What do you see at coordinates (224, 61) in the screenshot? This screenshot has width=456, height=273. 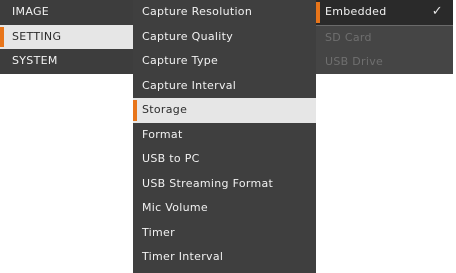 I see `menu-item-capture-type: Capture Type` at bounding box center [224, 61].